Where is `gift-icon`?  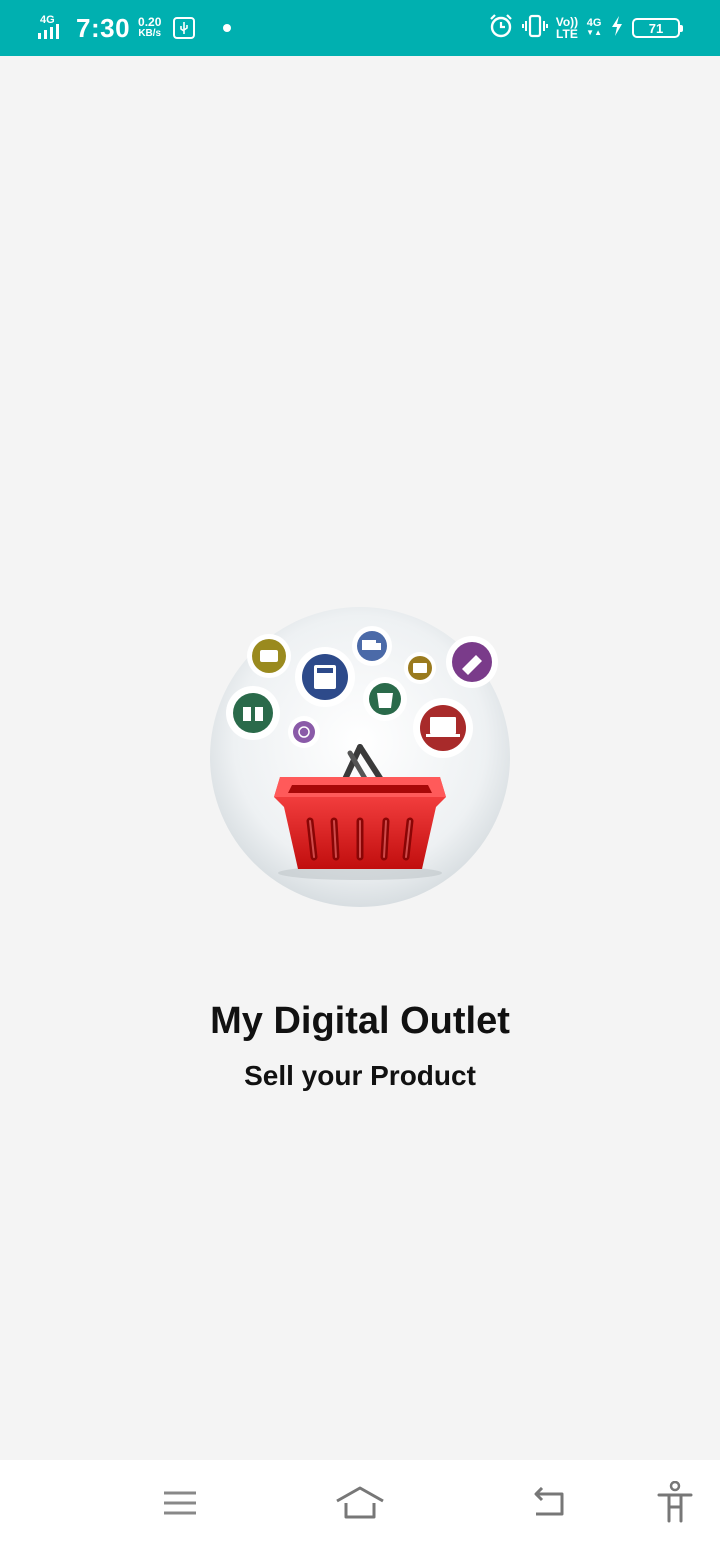 gift-icon is located at coordinates (253, 713).